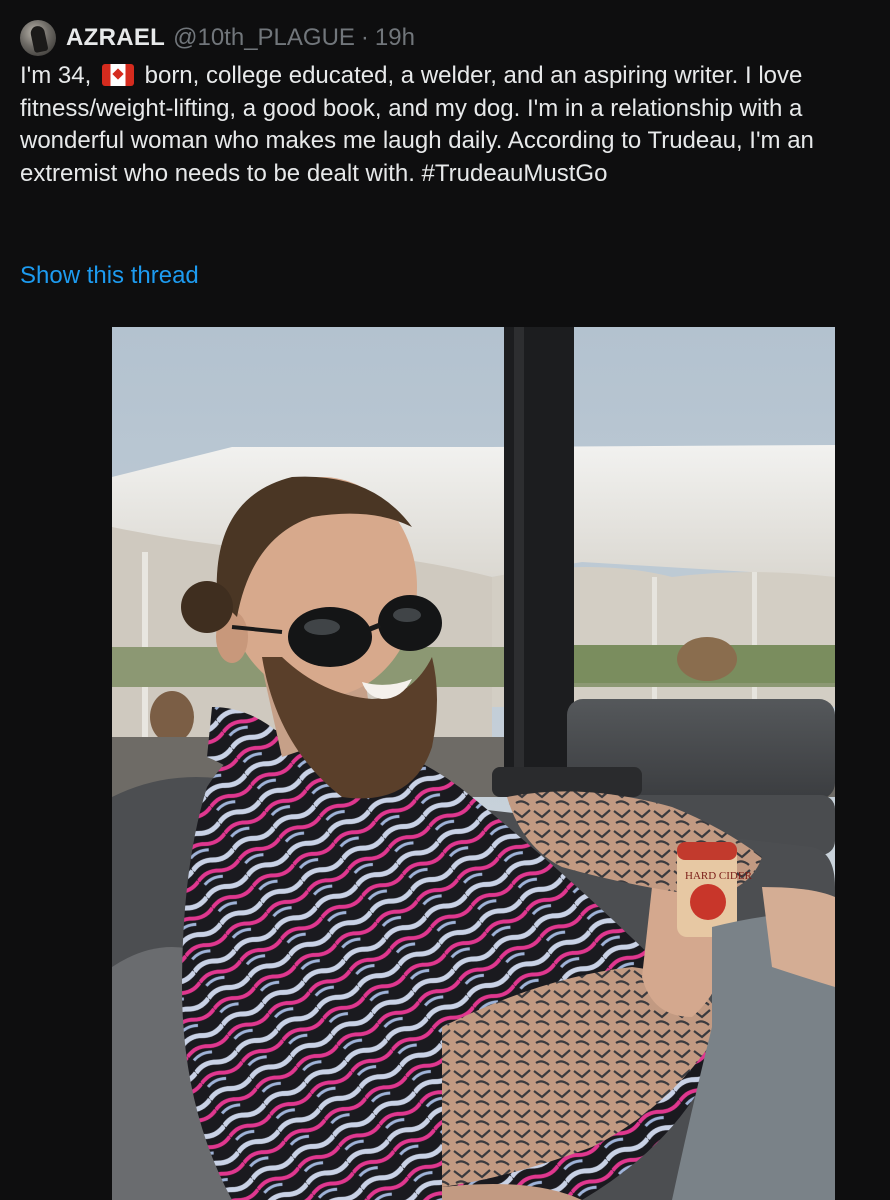 This screenshot has height=1200, width=890. Describe the element at coordinates (395, 38) in the screenshot. I see `tweet-timestamp: 19h` at that location.